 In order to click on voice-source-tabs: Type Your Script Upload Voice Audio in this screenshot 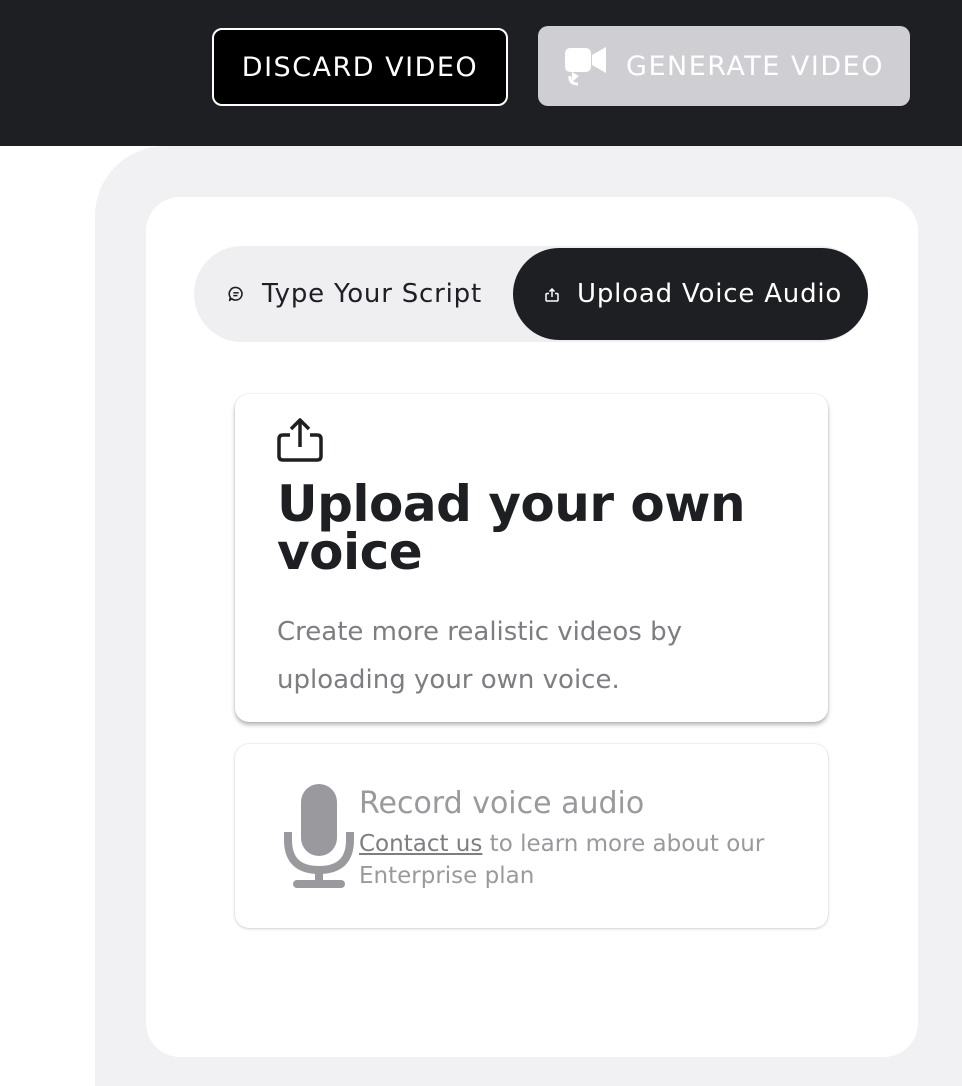, I will do `click(531, 294)`.